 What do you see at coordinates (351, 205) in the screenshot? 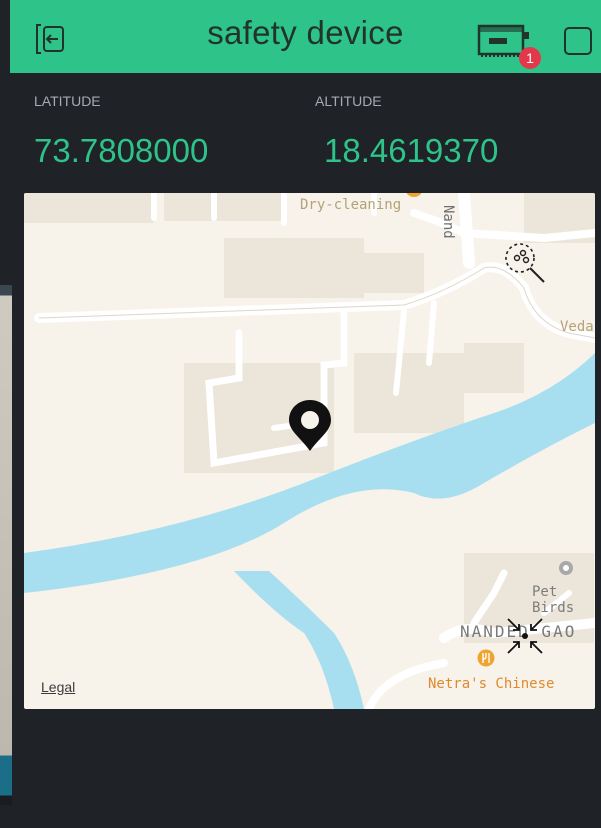
I see `place-label-dry-cleaning: Dry-cleaning` at bounding box center [351, 205].